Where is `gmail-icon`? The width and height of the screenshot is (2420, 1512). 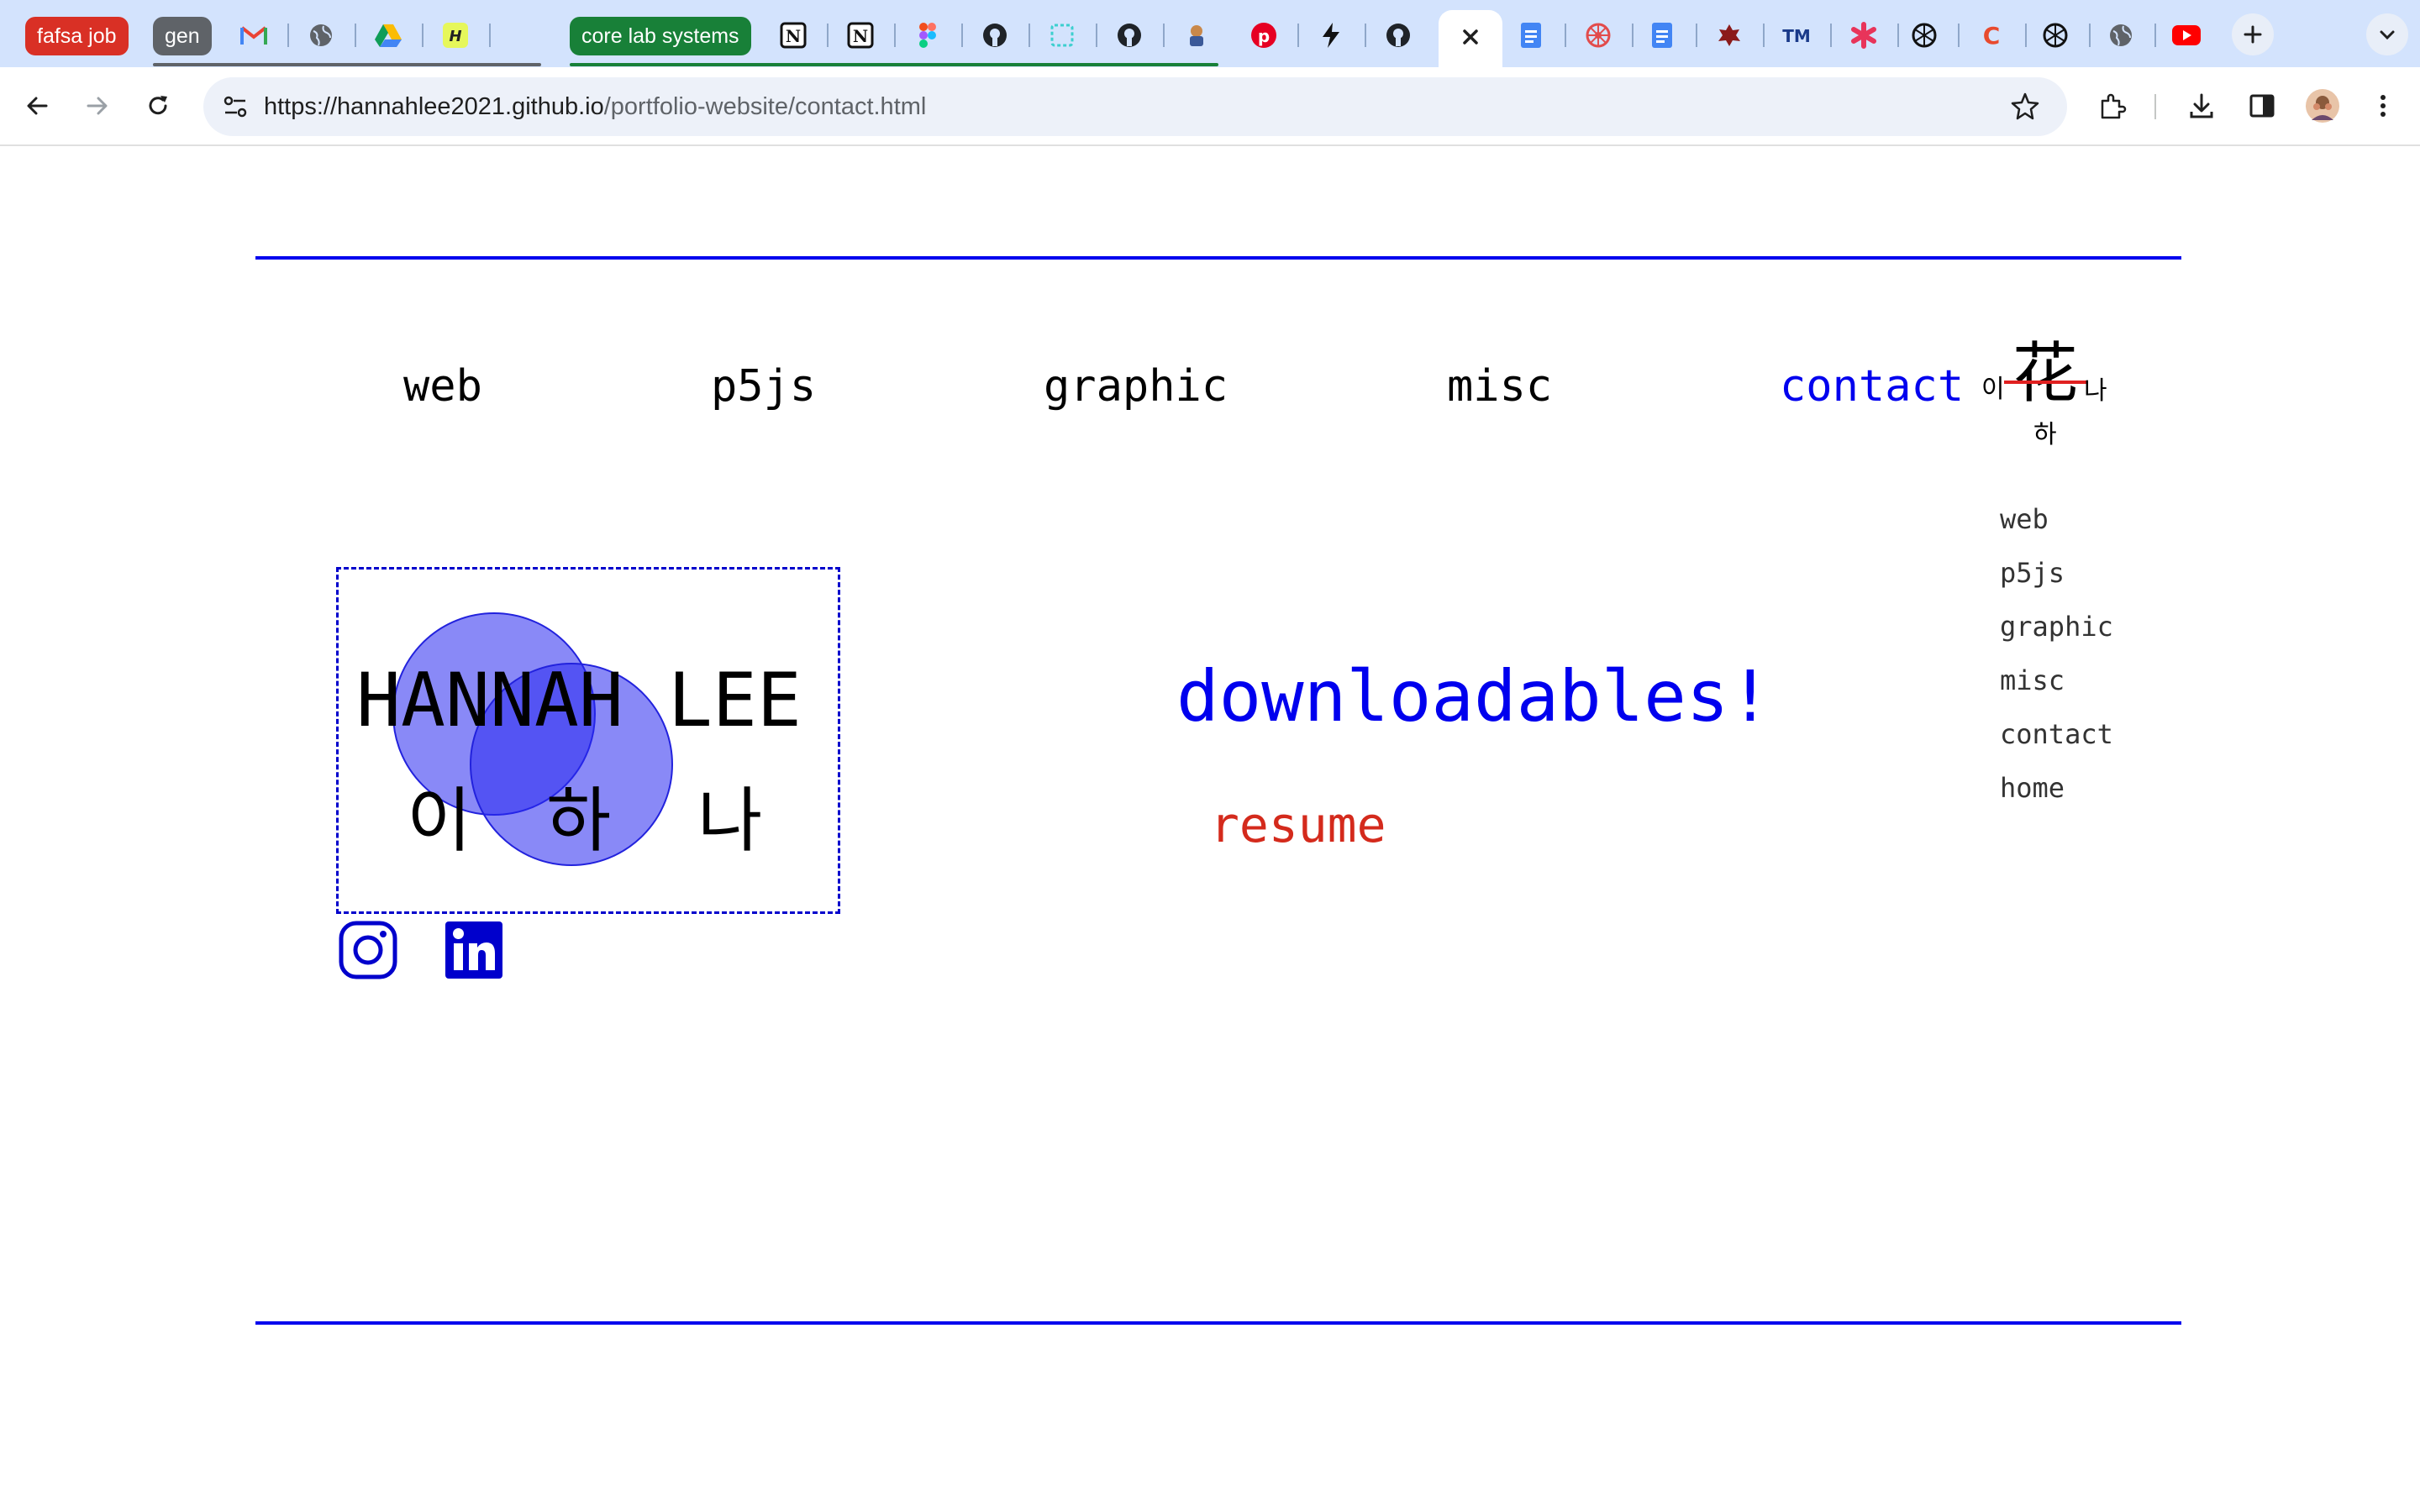 gmail-icon is located at coordinates (254, 35).